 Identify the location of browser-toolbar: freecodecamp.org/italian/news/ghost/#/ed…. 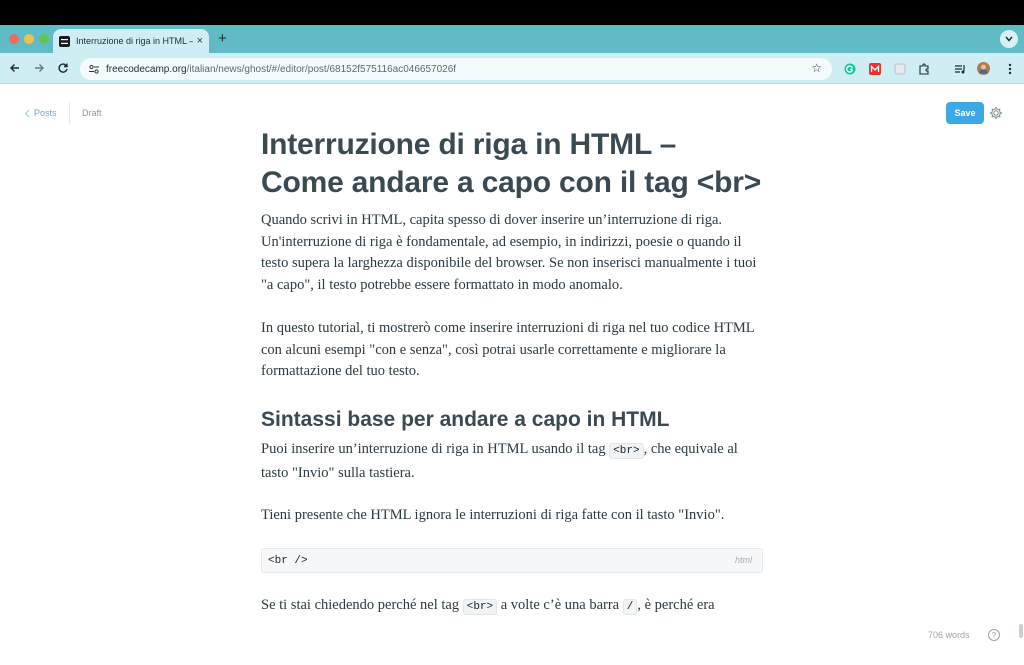
(512, 68).